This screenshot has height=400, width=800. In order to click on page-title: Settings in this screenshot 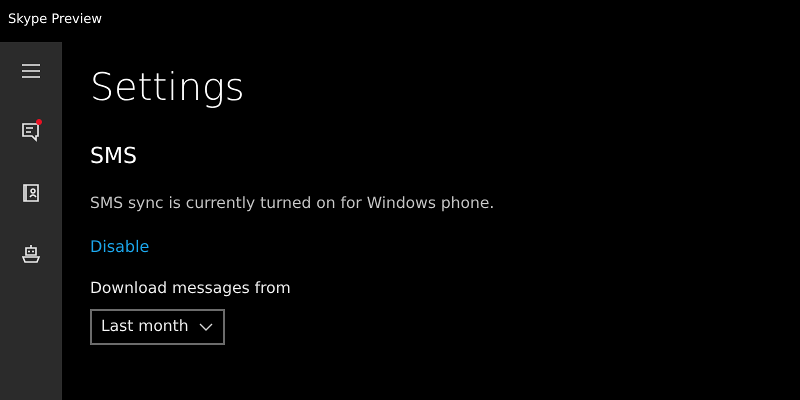, I will do `click(167, 87)`.